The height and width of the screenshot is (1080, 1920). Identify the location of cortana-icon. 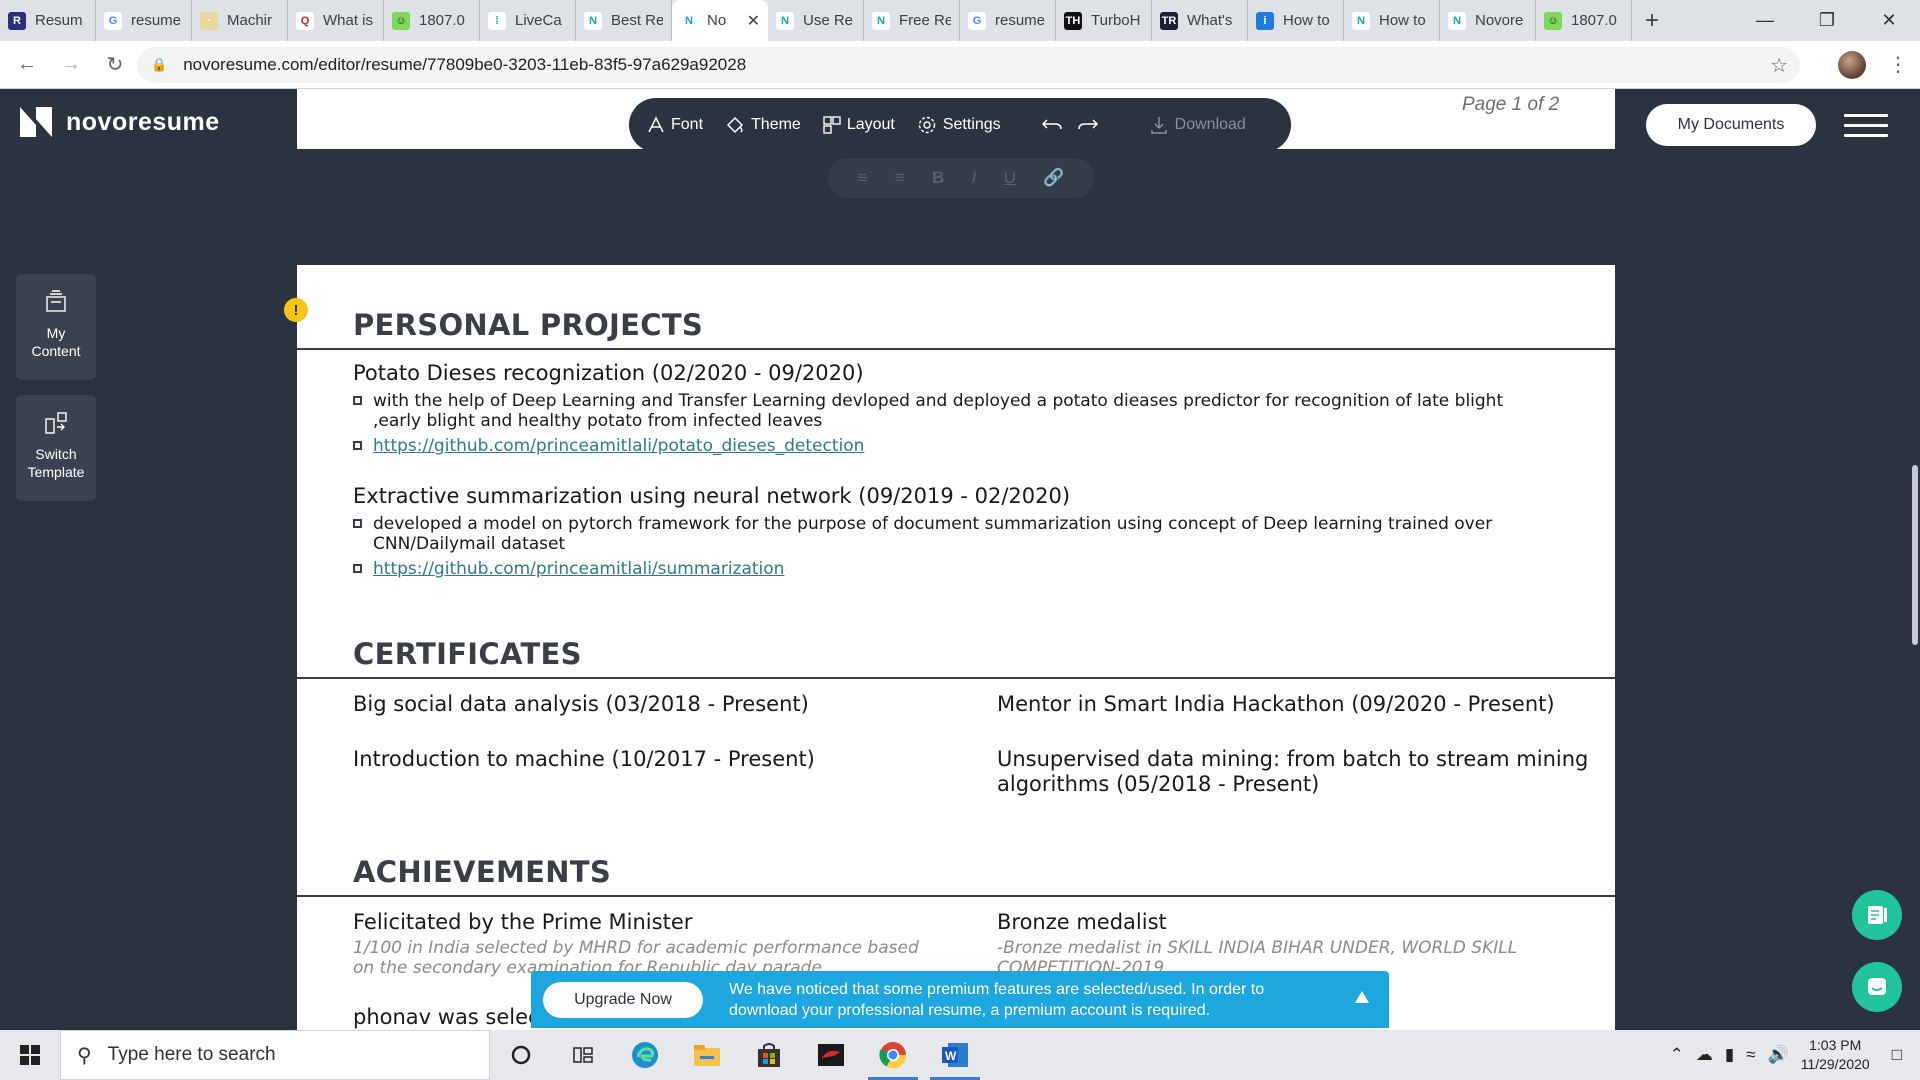
(521, 1055).